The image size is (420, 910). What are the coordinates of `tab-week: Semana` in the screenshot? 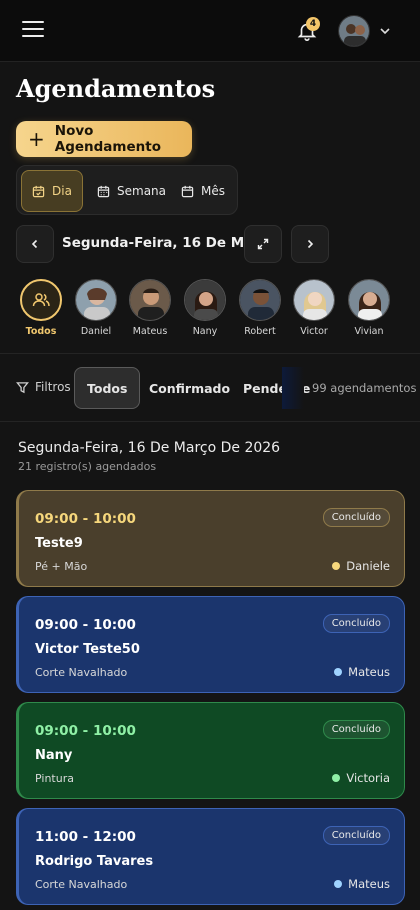 It's located at (131, 191).